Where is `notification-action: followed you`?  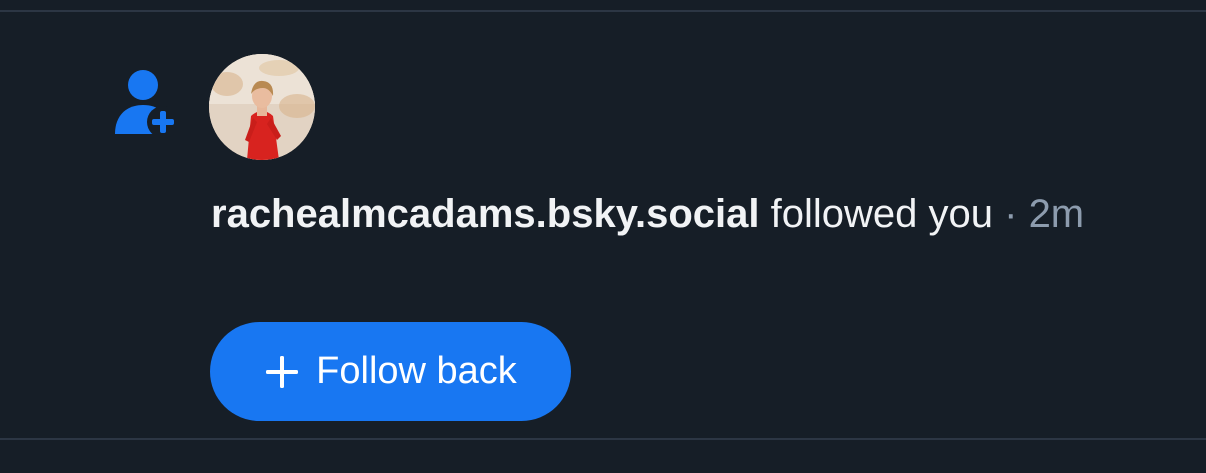 notification-action: followed you is located at coordinates (881, 214).